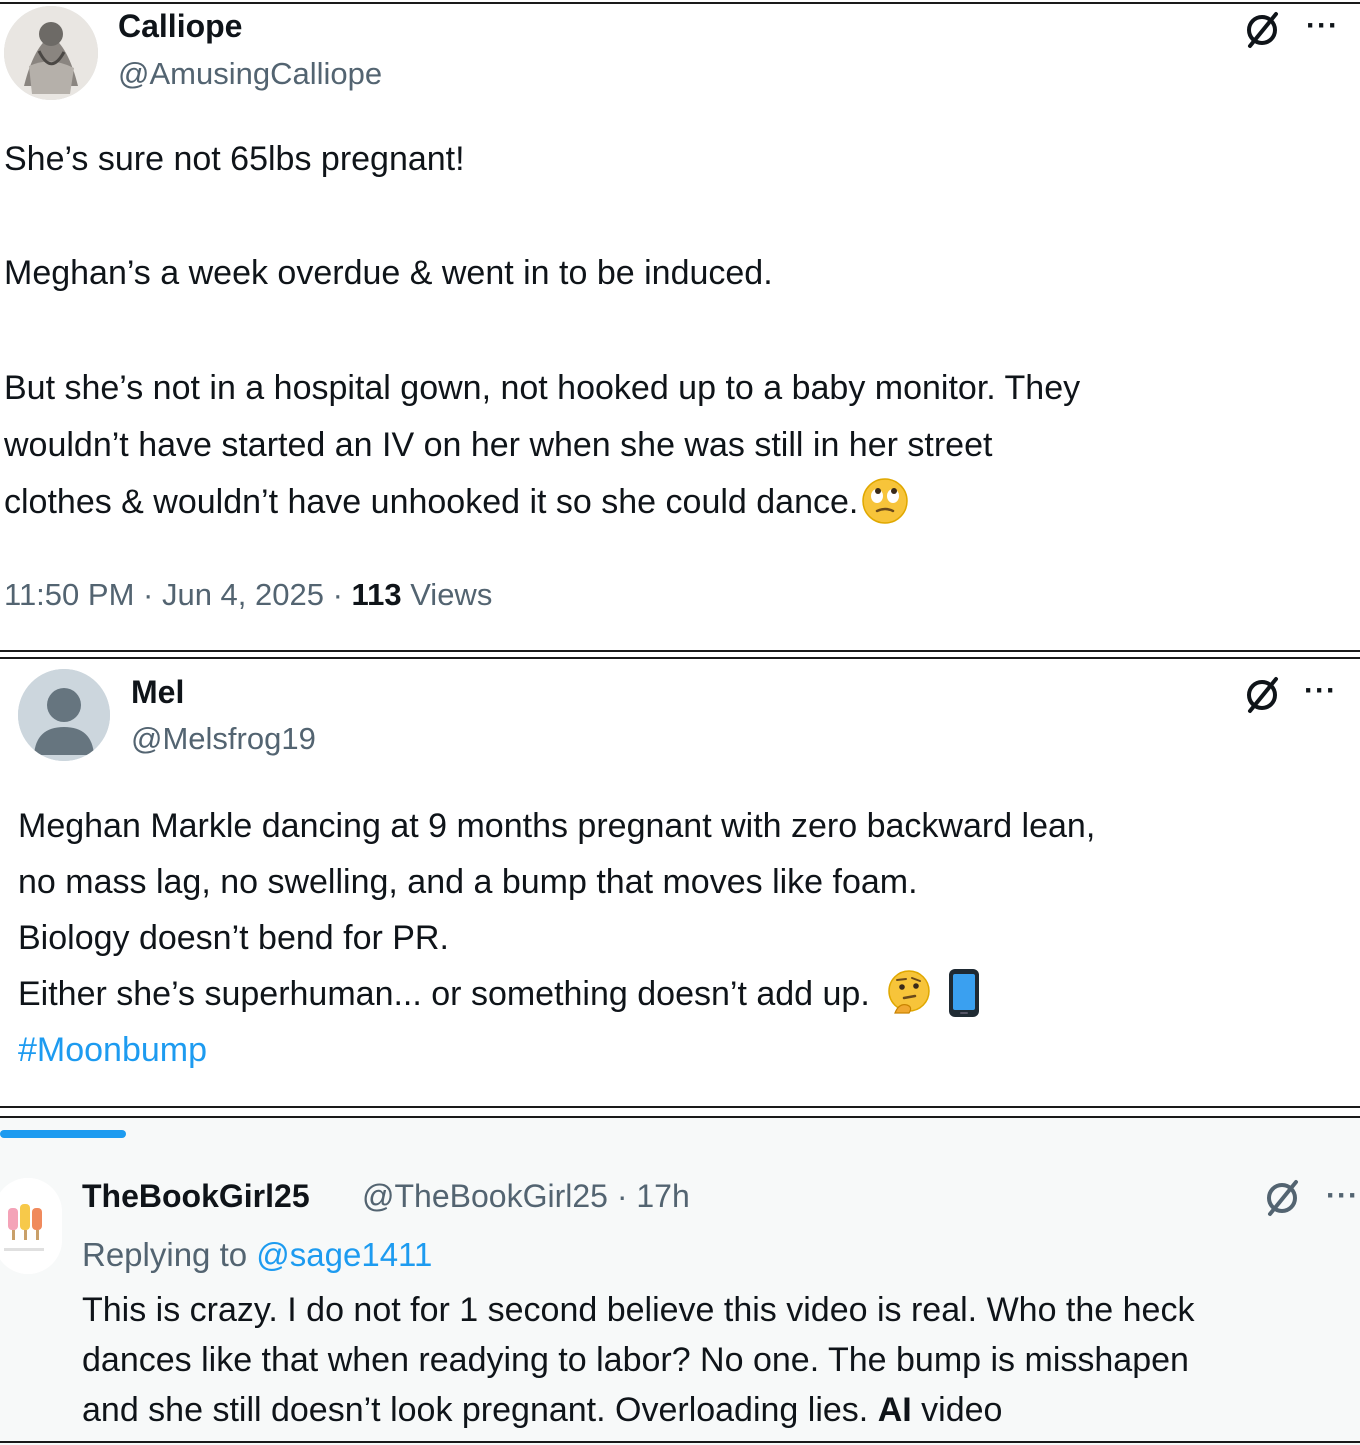  What do you see at coordinates (962, 1410) in the screenshot?
I see `tweet-text: video` at bounding box center [962, 1410].